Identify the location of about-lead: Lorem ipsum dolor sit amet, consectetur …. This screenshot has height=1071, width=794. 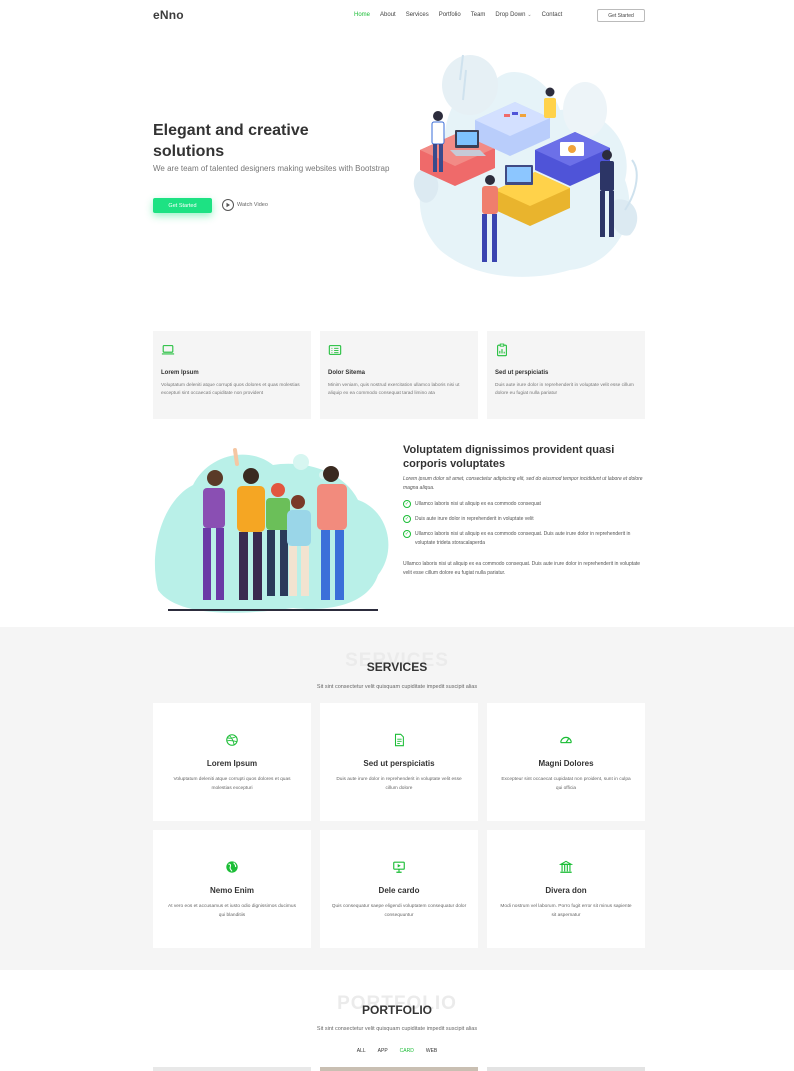
(523, 483).